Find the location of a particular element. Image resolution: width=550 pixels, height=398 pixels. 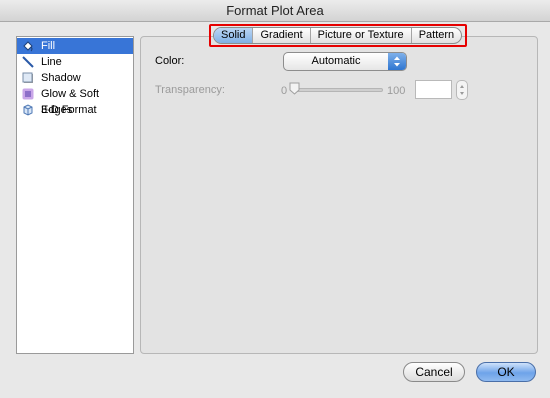

sidebar-item-3d-format: 3-D Format is located at coordinates (75, 110).